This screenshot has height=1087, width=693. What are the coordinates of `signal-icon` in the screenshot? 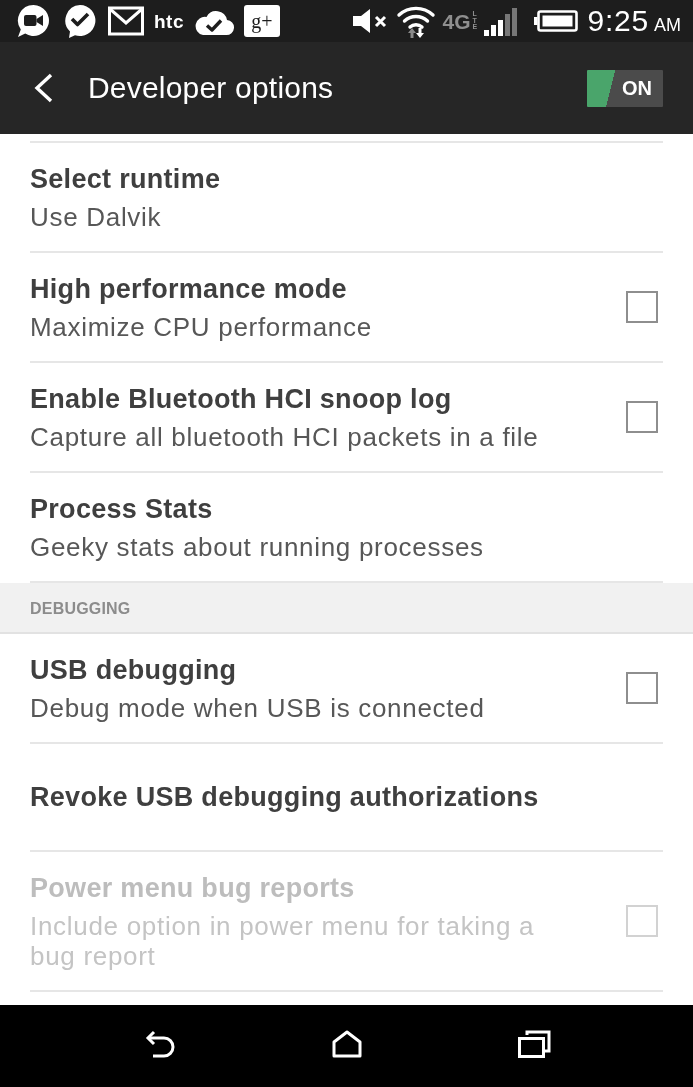 It's located at (501, 21).